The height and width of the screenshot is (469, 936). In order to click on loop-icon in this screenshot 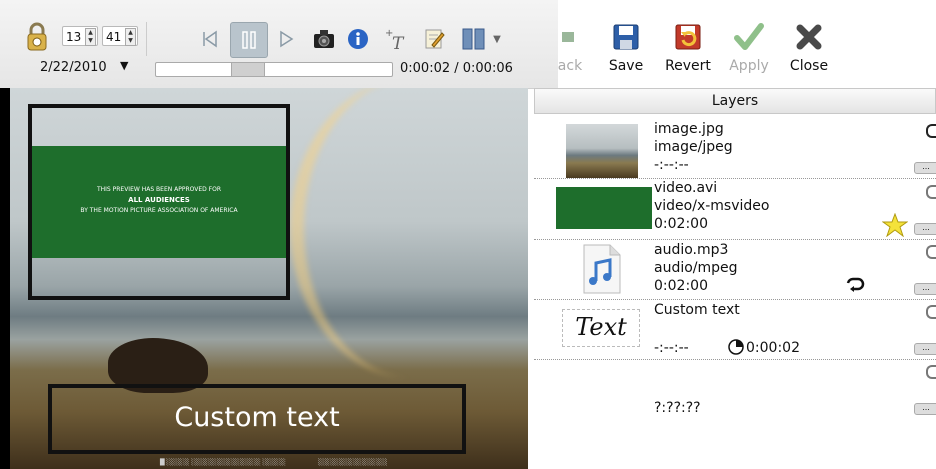, I will do `click(855, 287)`.